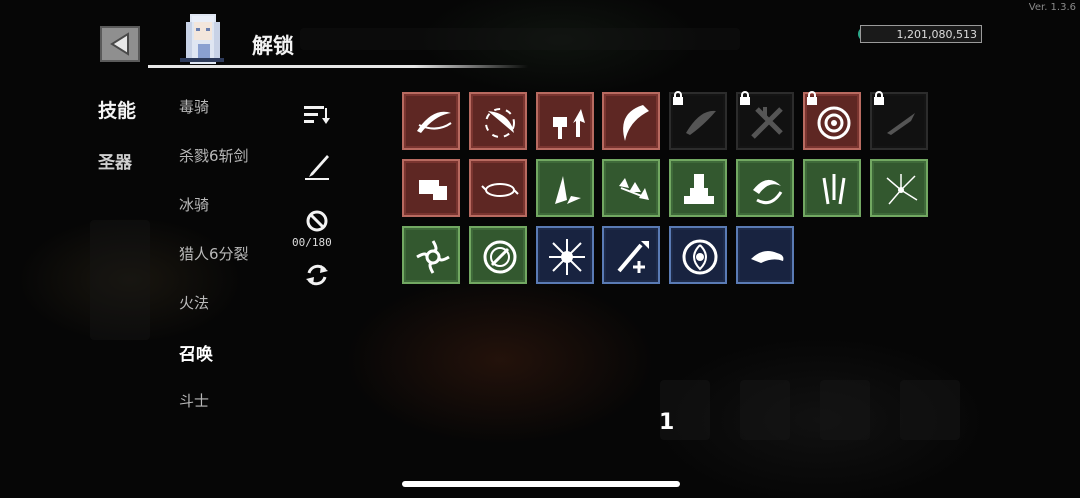  I want to click on back-button, so click(120, 44).